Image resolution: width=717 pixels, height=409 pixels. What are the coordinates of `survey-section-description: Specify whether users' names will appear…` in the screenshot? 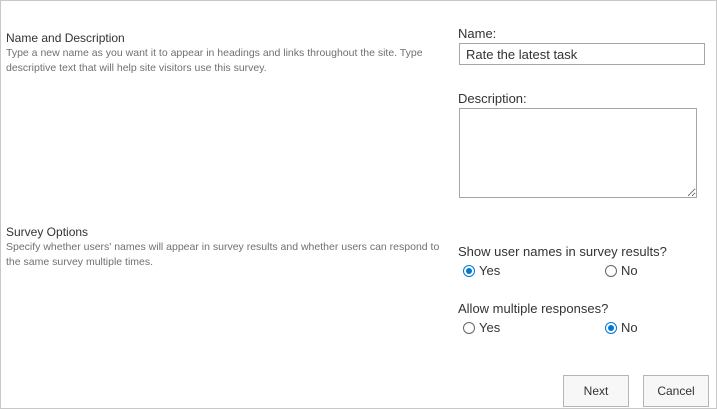 It's located at (223, 254).